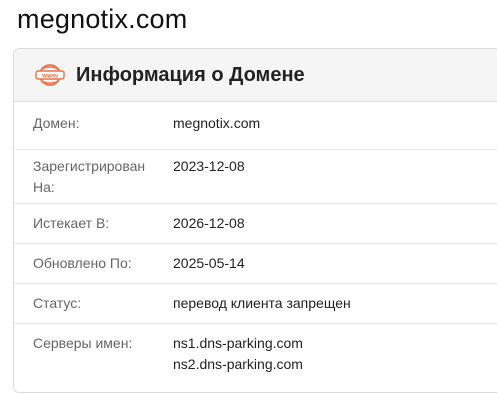  What do you see at coordinates (255, 264) in the screenshot?
I see `info-row-updated: Обновлено По: 2025-05-14` at bounding box center [255, 264].